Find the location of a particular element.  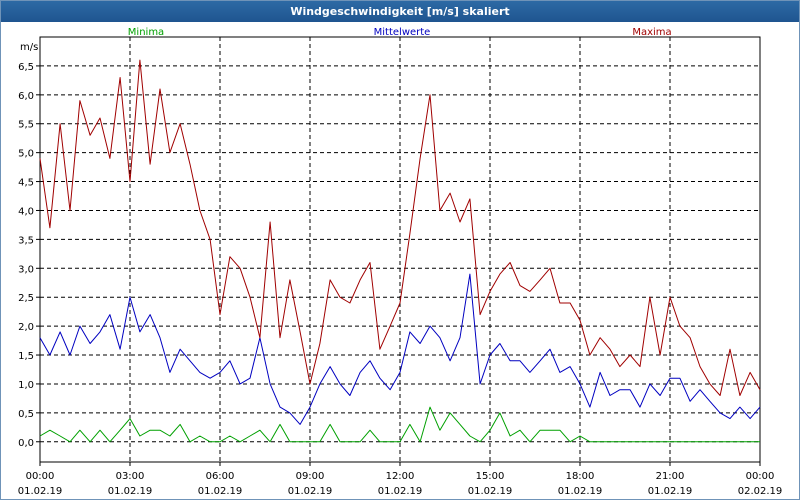

x-tick-time: 18:00 is located at coordinates (580, 476).